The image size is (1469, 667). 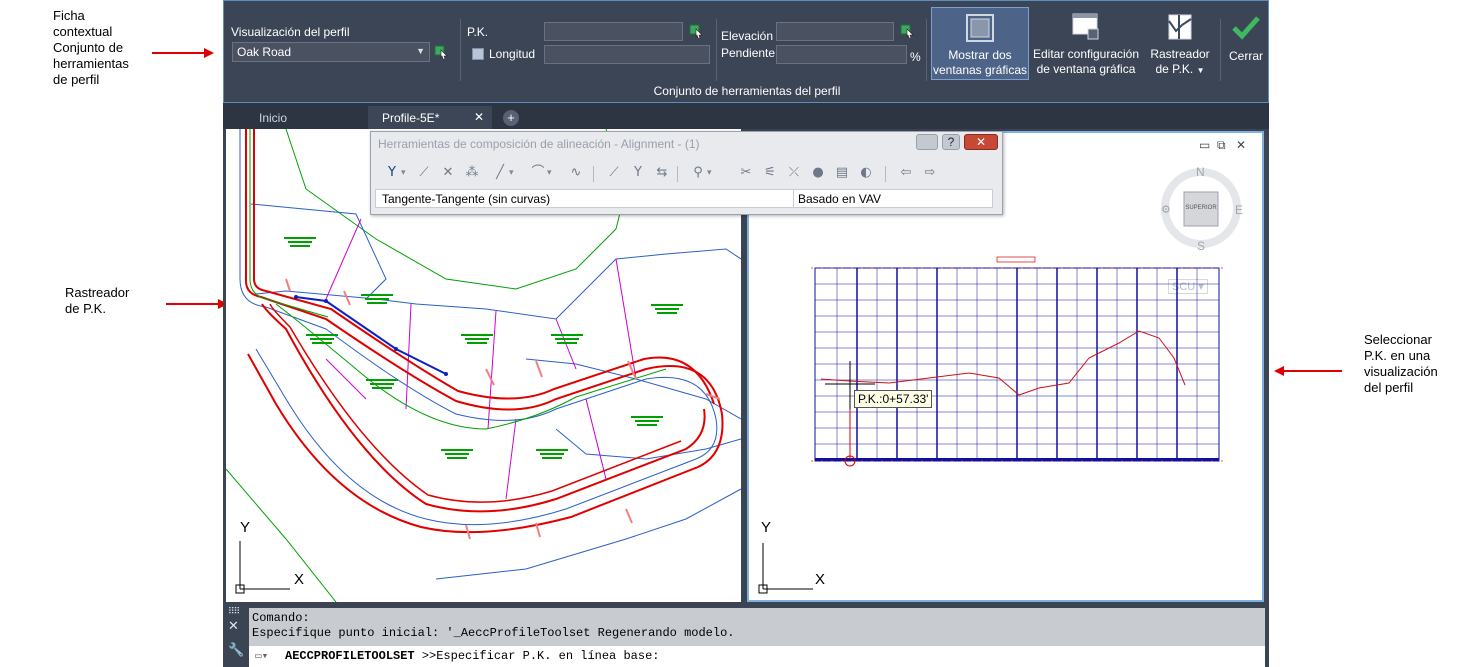 What do you see at coordinates (290, 32) in the screenshot?
I see `profile-view-label: Visualización del perfil` at bounding box center [290, 32].